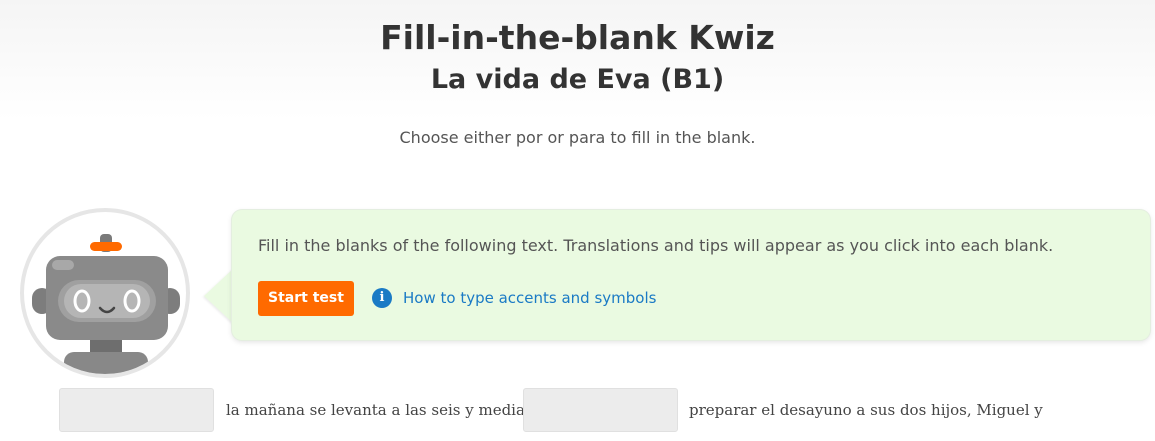 The image size is (1155, 441). Describe the element at coordinates (306, 298) in the screenshot. I see `start-test-button: Start test` at that location.